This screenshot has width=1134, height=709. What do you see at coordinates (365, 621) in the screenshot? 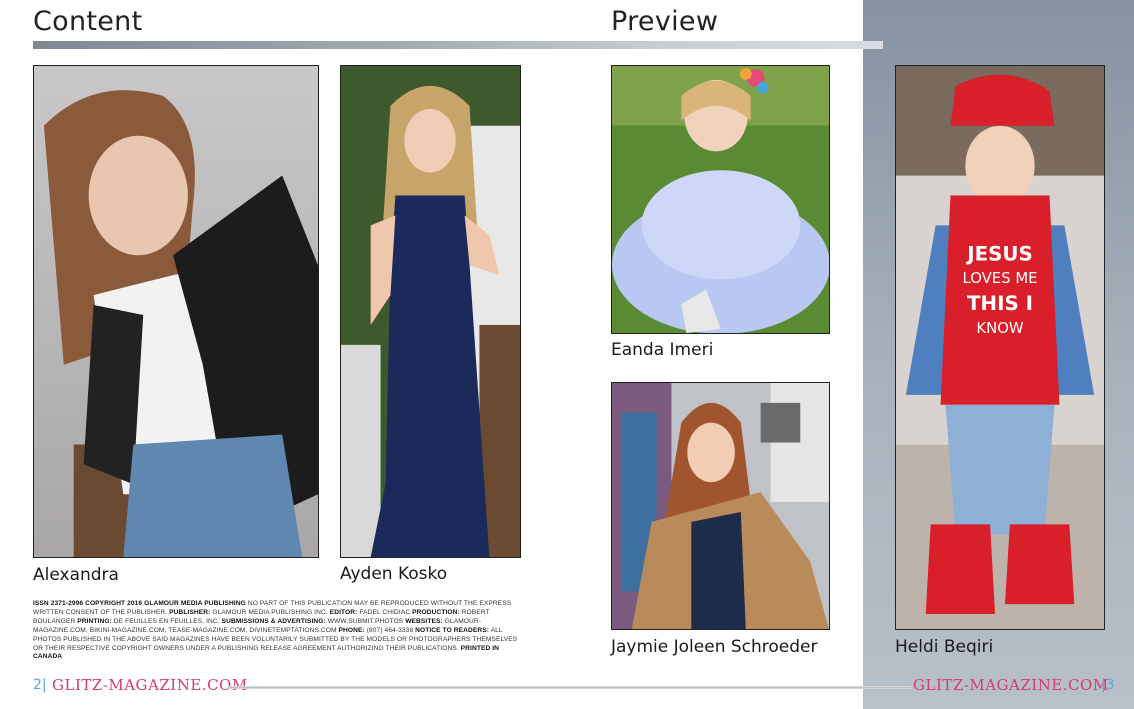
I see `legal-submissions-text: WWW.SUBMIT.PHOTOS` at bounding box center [365, 621].